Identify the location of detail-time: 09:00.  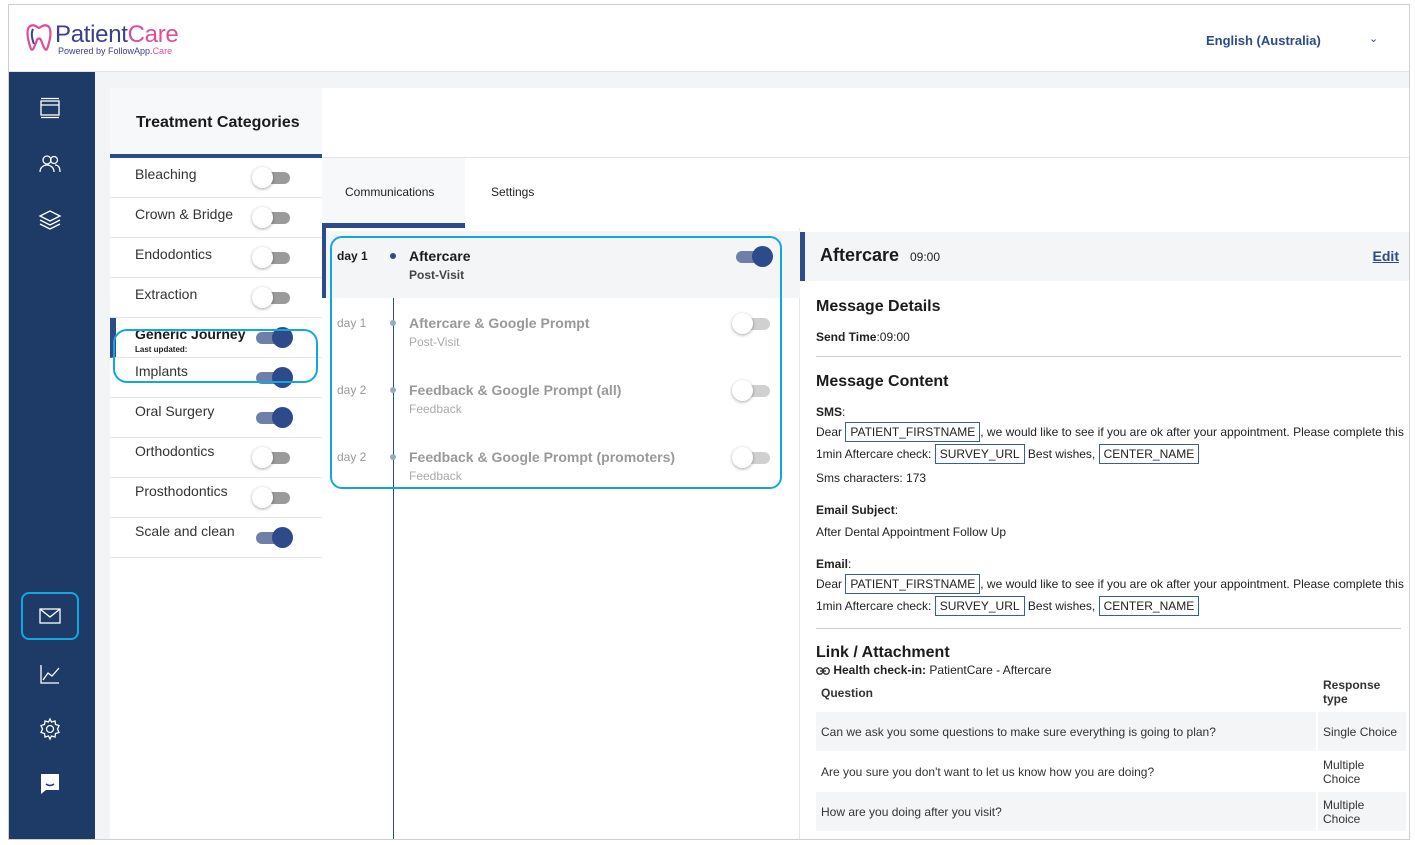
(925, 257).